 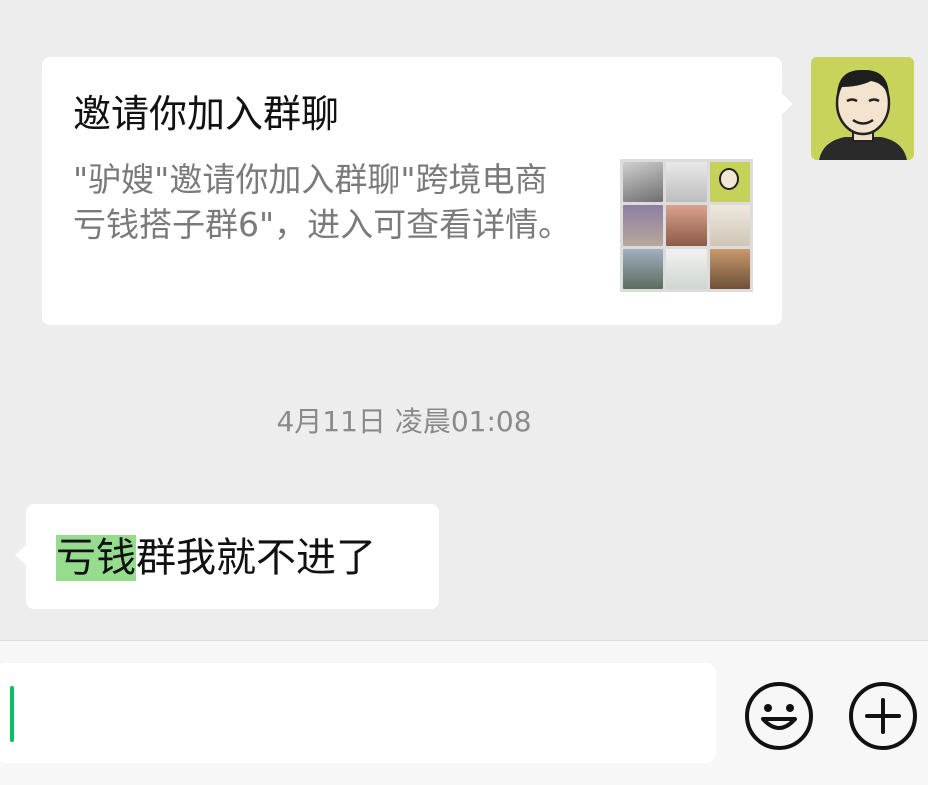 I want to click on group-avatar, so click(x=686, y=225).